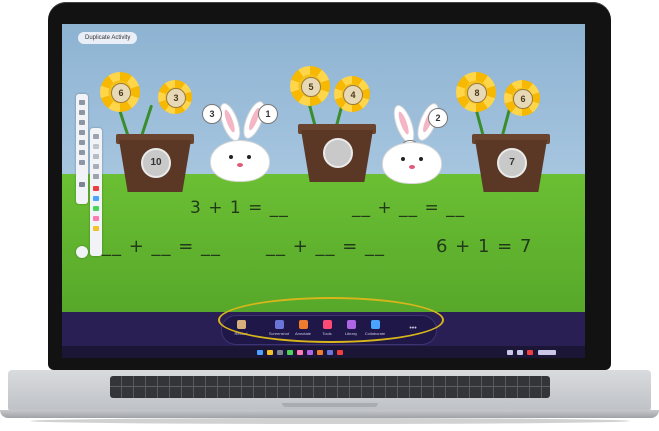  Describe the element at coordinates (156, 163) in the screenshot. I see `pot-number-label: 10` at that location.